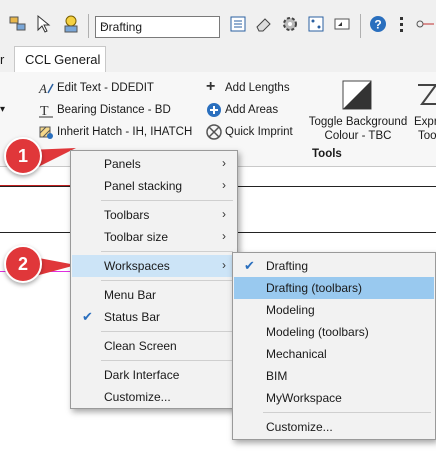 The width and height of the screenshot is (436, 459). Describe the element at coordinates (358, 122) in the screenshot. I see `toggle-background-label-1: Toggle Background` at that location.